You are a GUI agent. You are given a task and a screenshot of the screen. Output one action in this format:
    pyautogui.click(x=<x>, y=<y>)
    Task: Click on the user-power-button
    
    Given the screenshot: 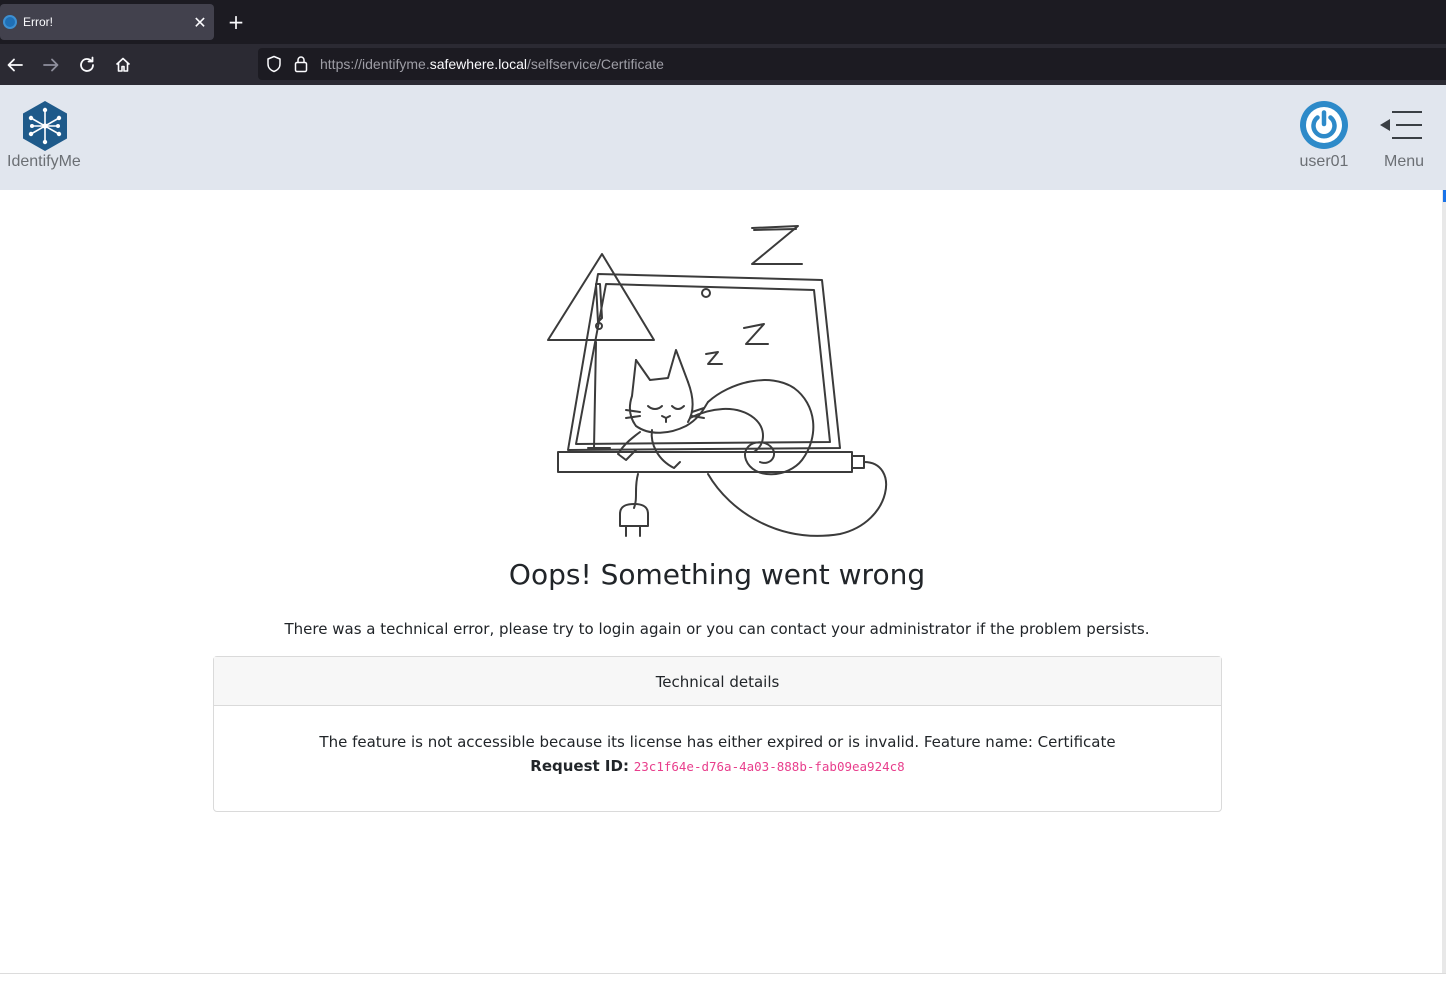 What is the action you would take?
    pyautogui.click(x=1324, y=125)
    